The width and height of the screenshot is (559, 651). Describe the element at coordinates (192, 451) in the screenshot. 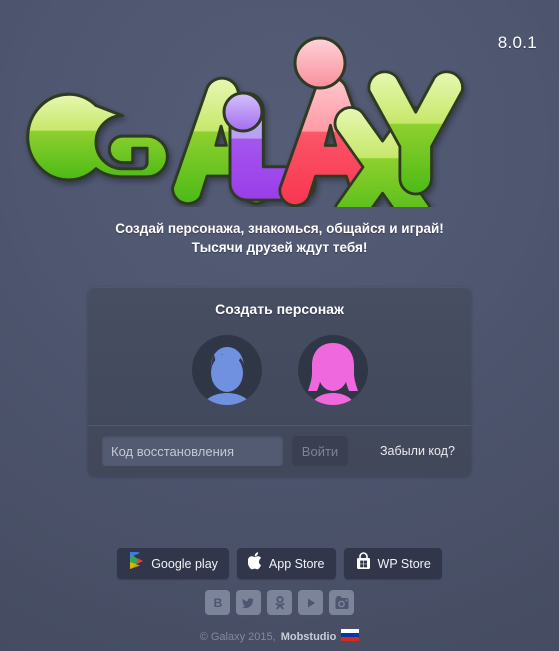

I see `recovery-code-input` at that location.